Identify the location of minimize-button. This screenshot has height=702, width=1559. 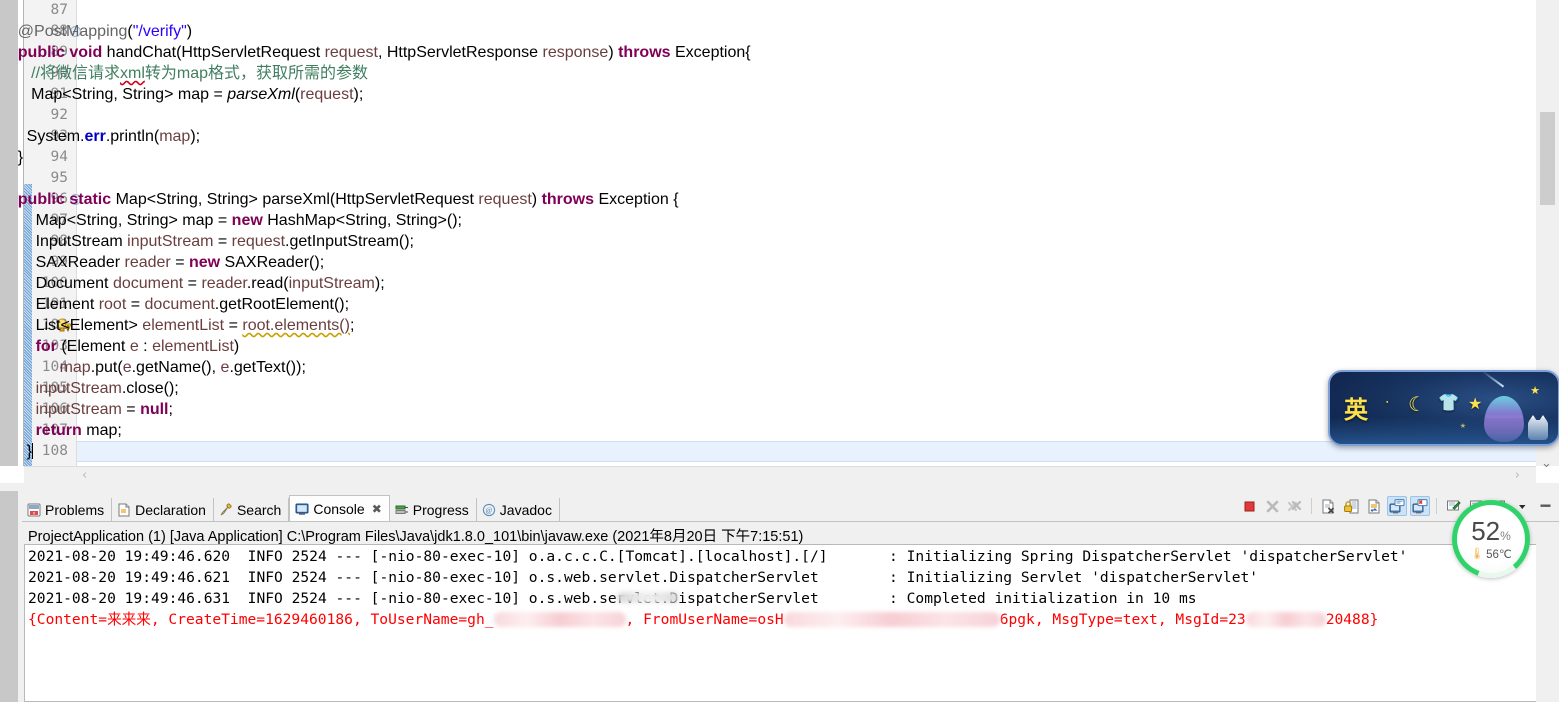
(1545, 506).